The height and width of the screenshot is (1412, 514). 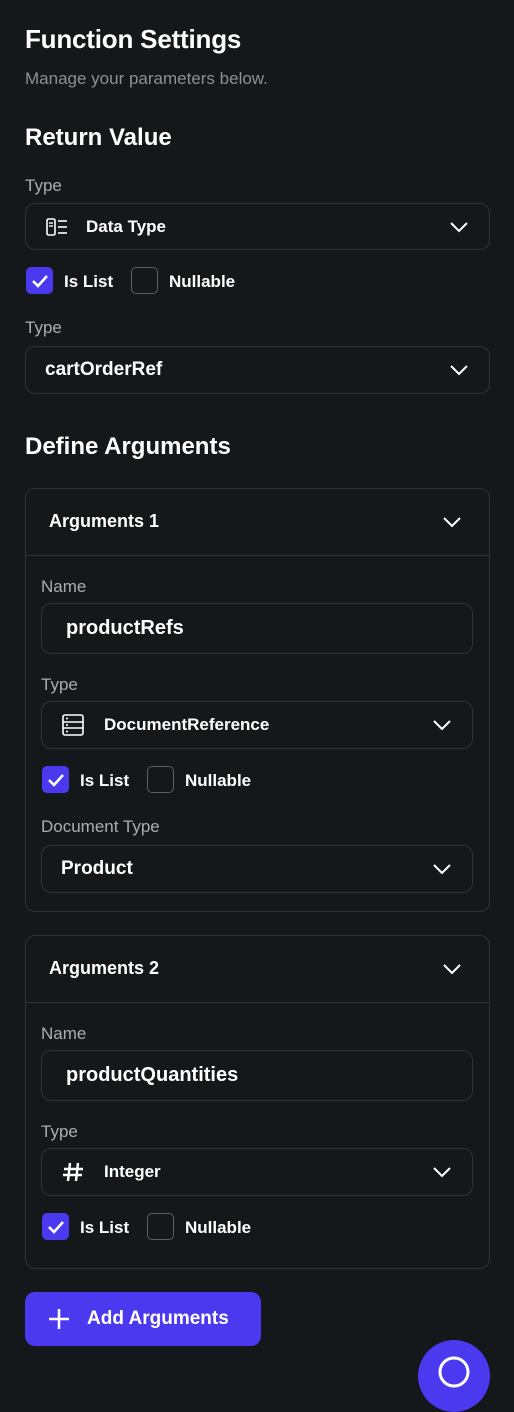 What do you see at coordinates (454, 1372) in the screenshot?
I see `chat-icon` at bounding box center [454, 1372].